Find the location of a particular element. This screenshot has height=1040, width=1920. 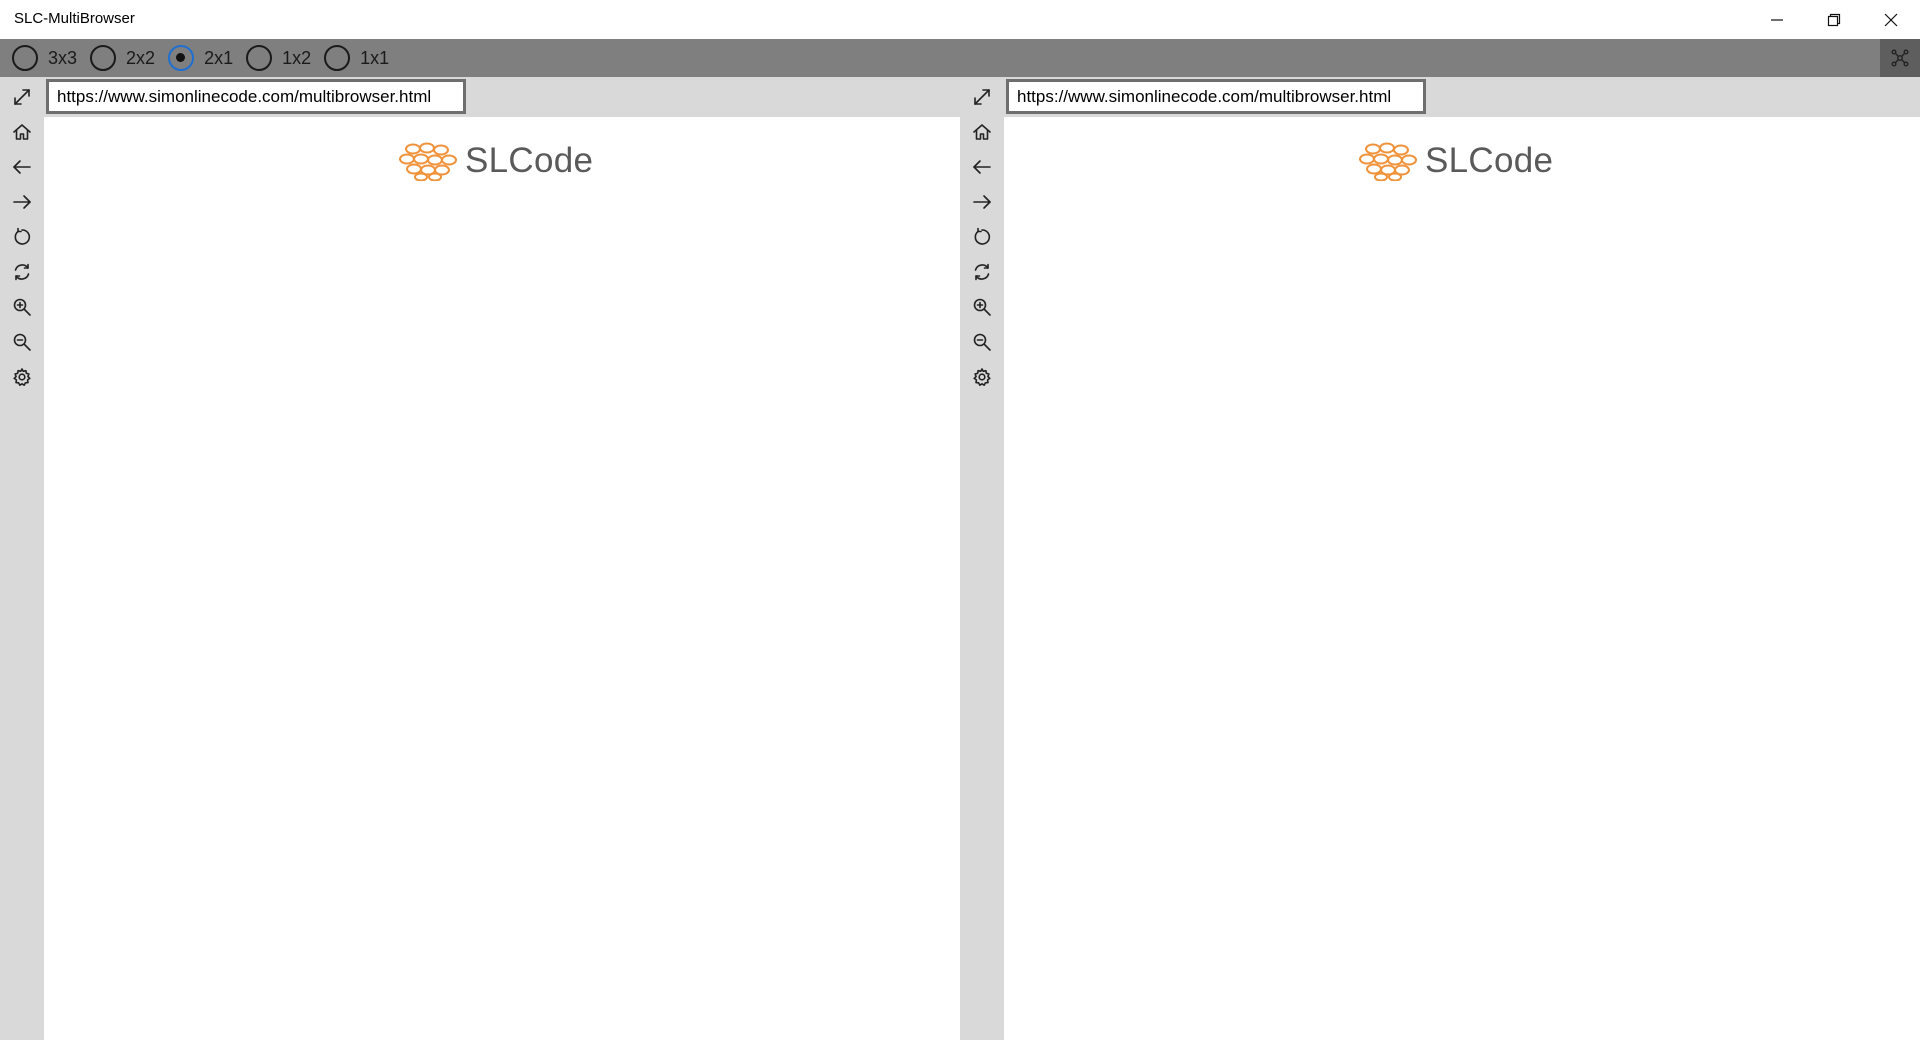

radio-label: 3x3 is located at coordinates (63, 57).